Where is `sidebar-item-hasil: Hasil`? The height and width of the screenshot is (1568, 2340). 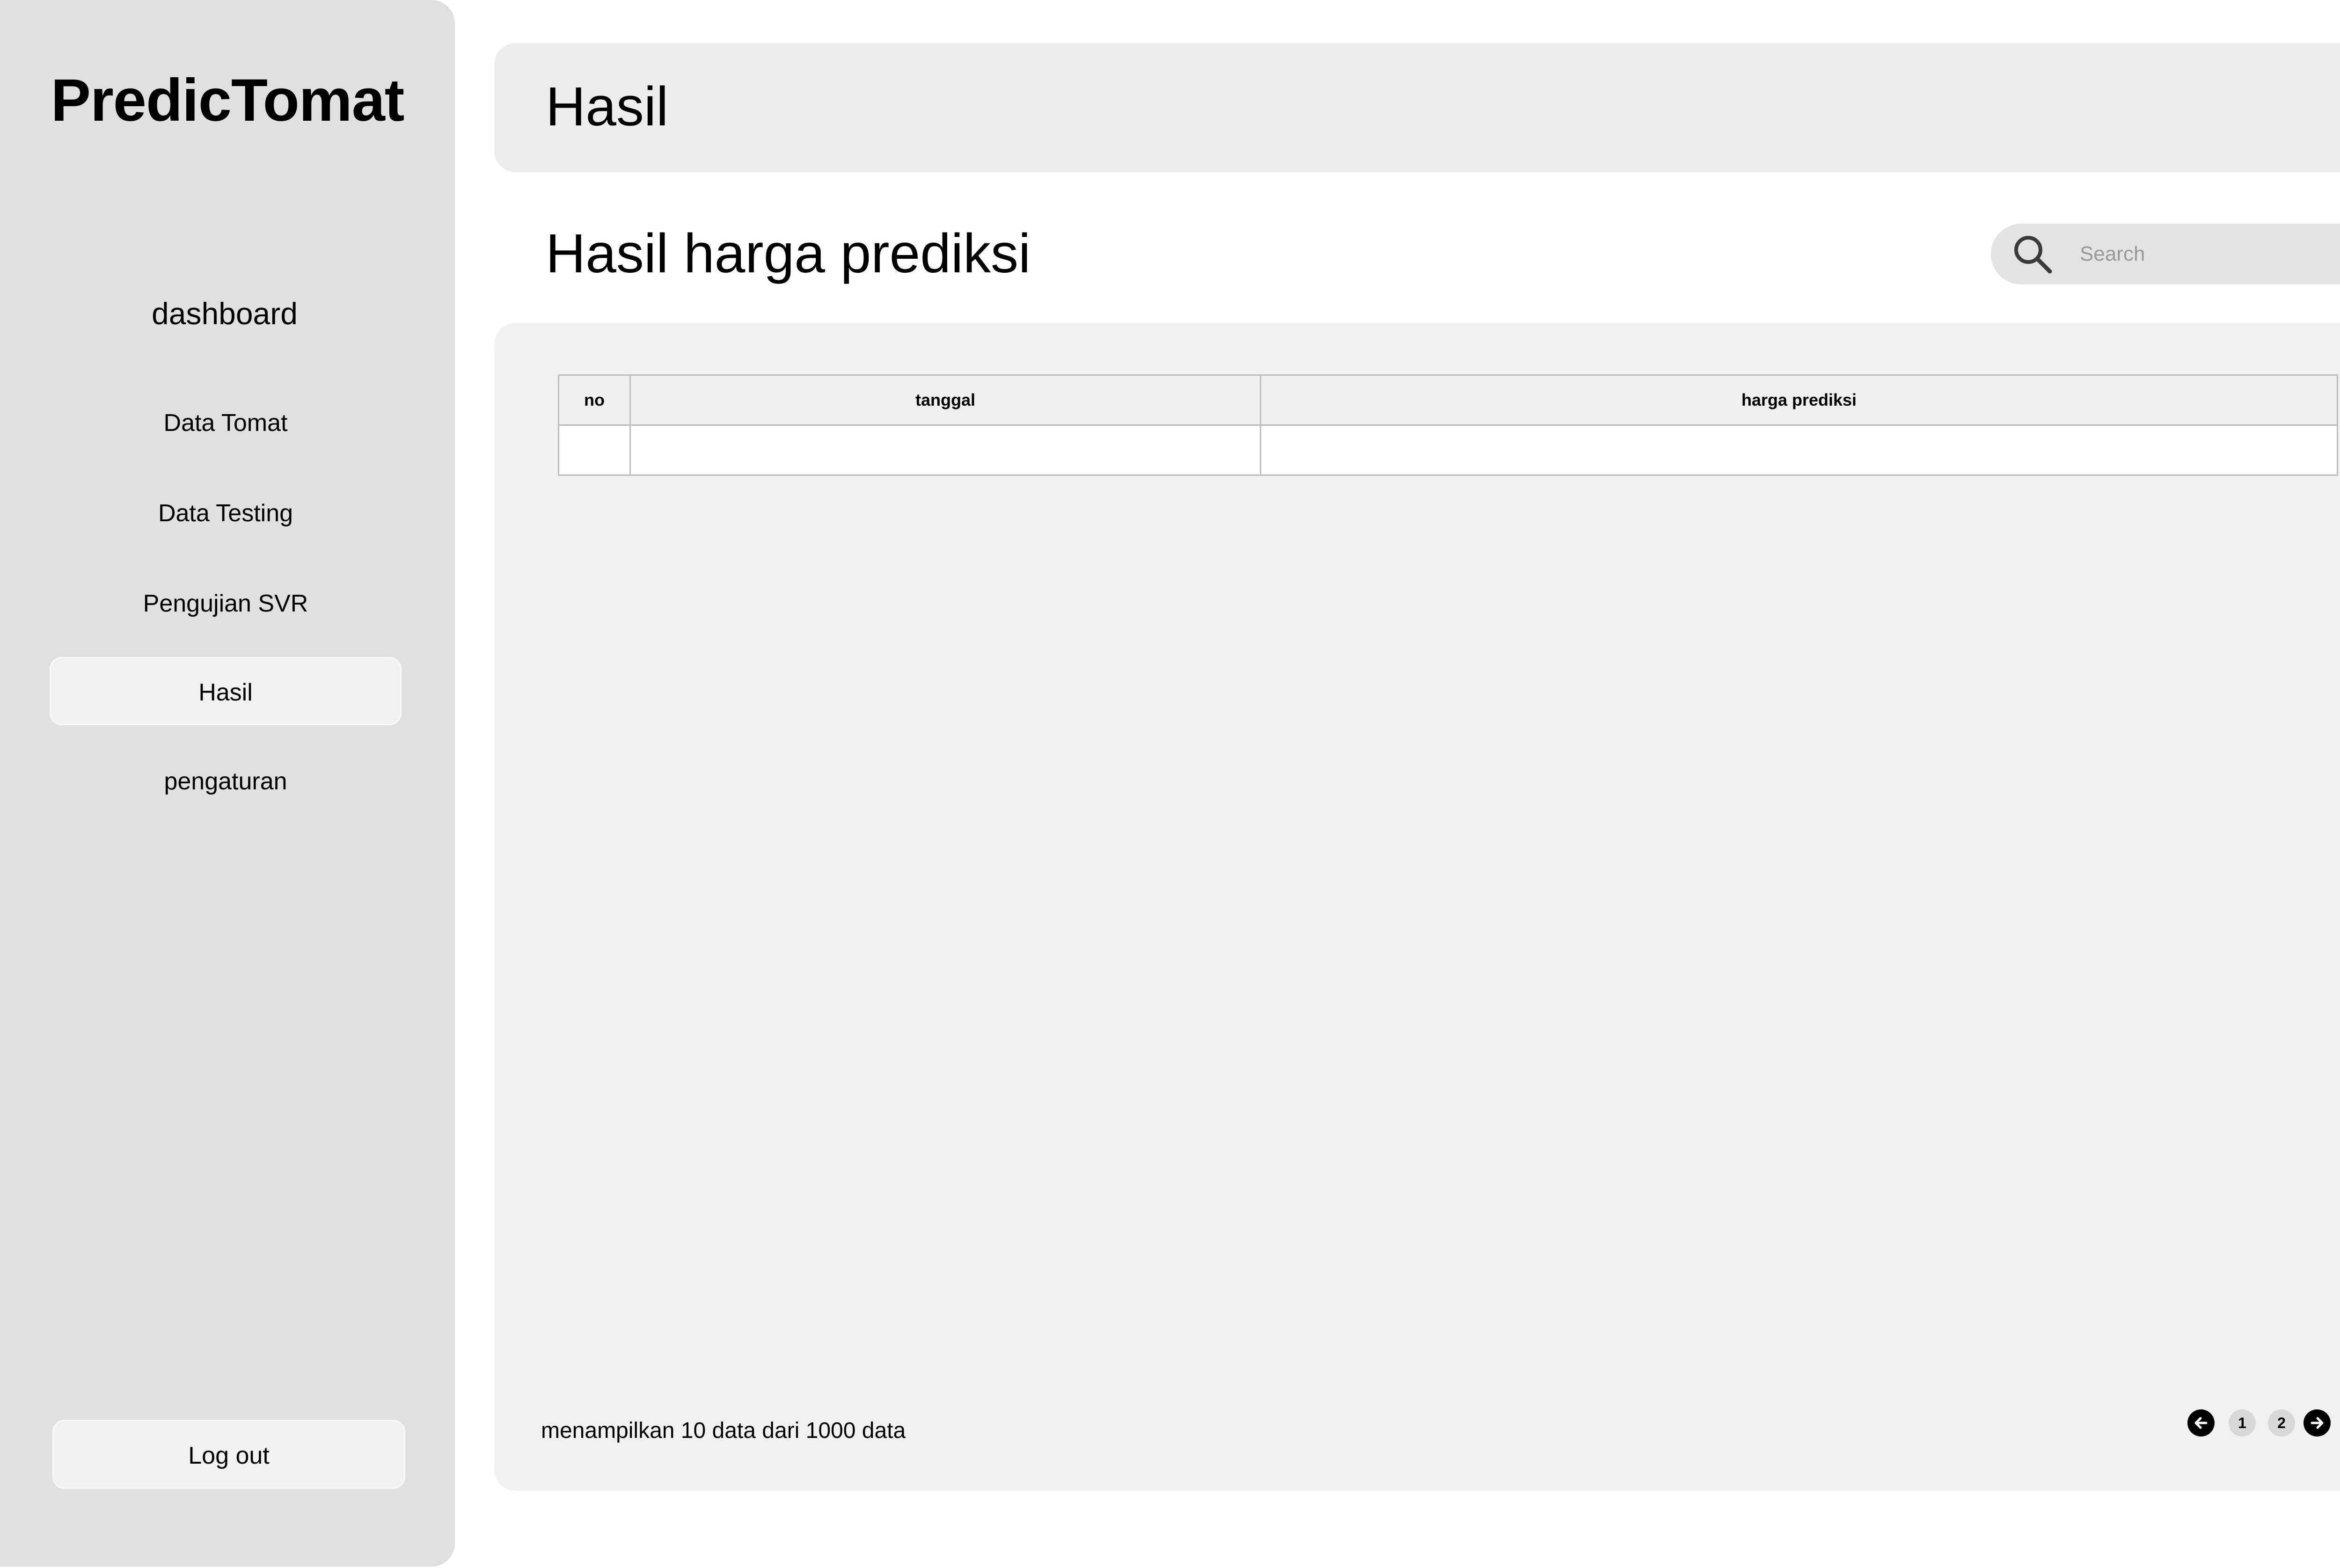
sidebar-item-hasil: Hasil is located at coordinates (226, 691).